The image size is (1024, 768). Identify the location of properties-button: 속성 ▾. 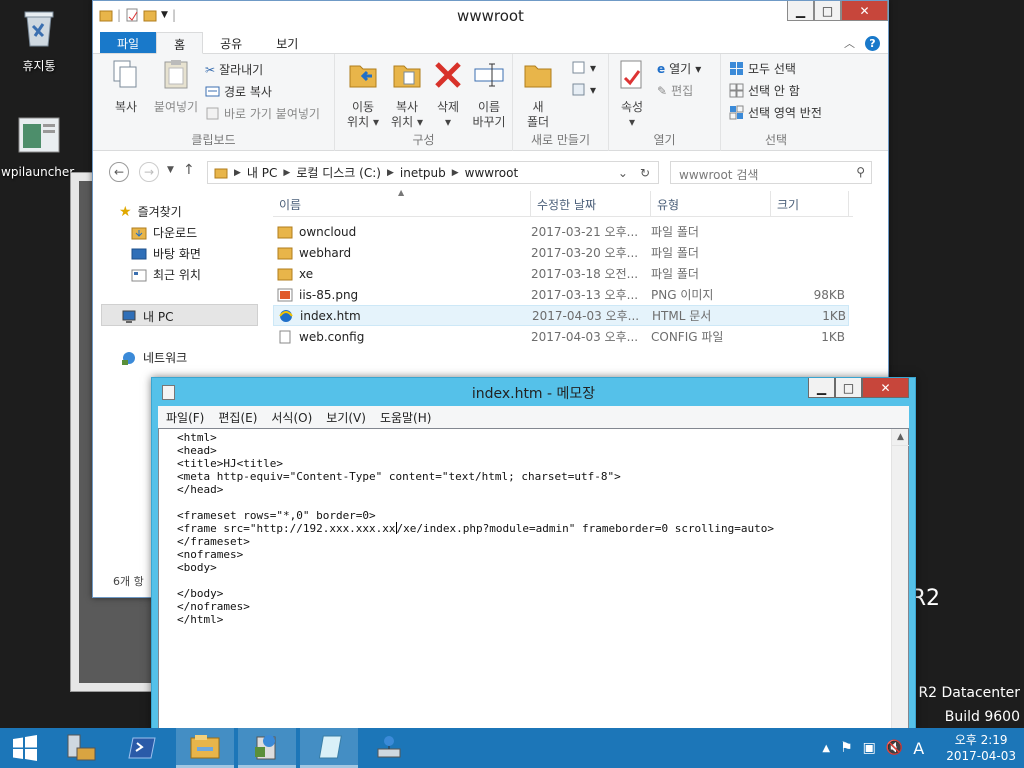
(632, 94).